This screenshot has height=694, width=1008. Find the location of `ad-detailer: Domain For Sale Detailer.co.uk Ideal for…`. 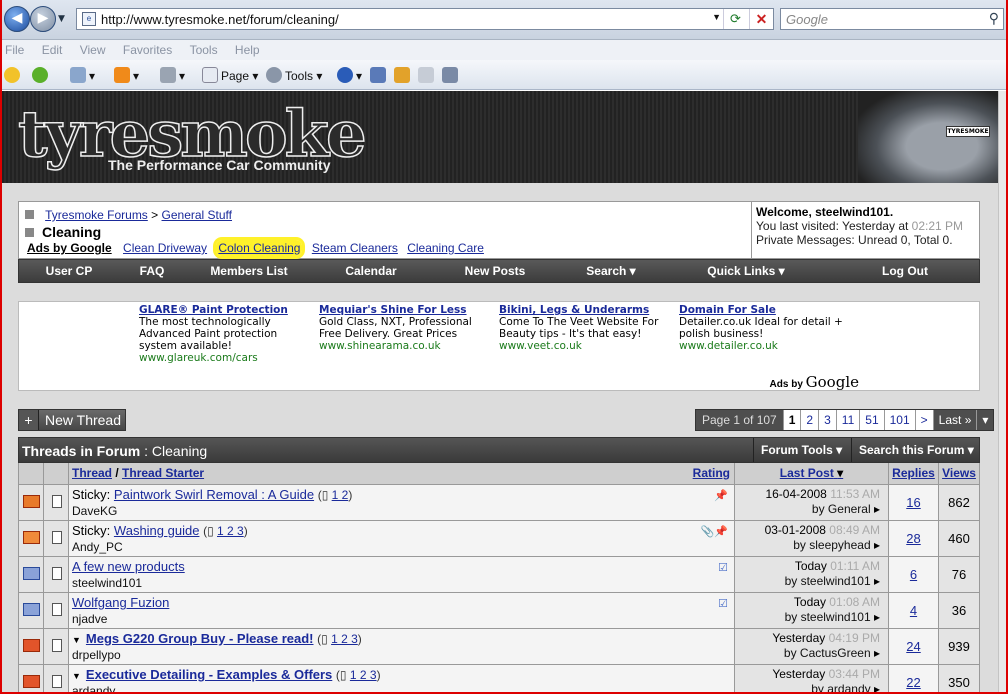

ad-detailer: Domain For Sale Detailer.co.uk Ideal for… is located at coordinates (766, 328).